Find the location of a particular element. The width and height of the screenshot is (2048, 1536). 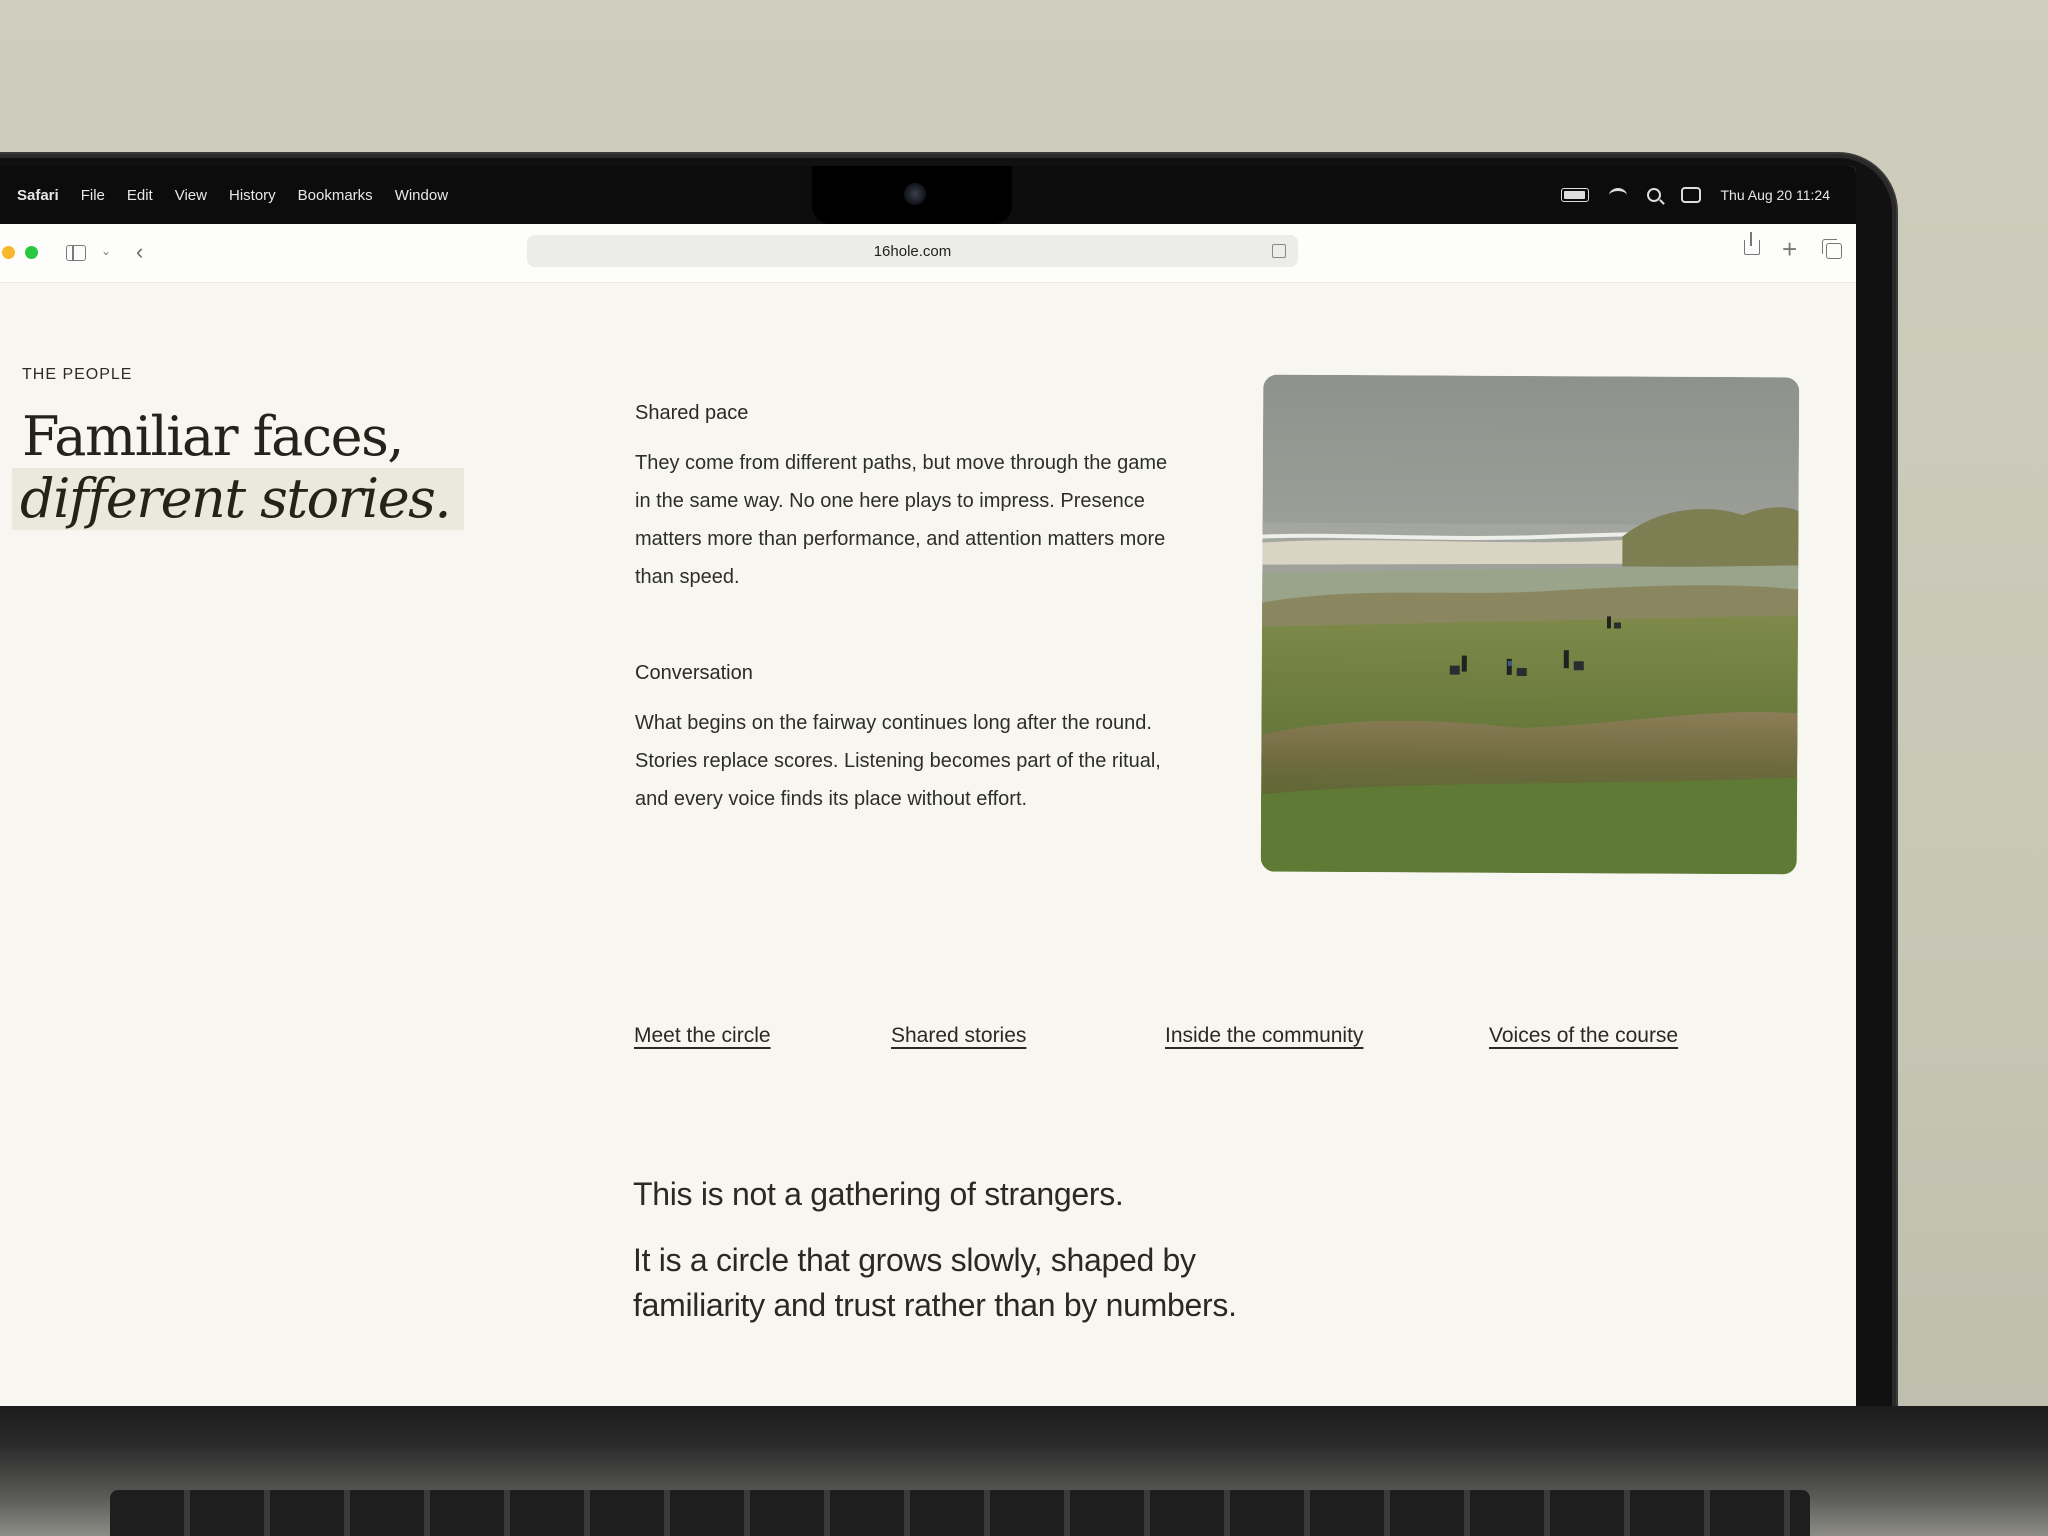

camera-icon is located at coordinates (915, 194).